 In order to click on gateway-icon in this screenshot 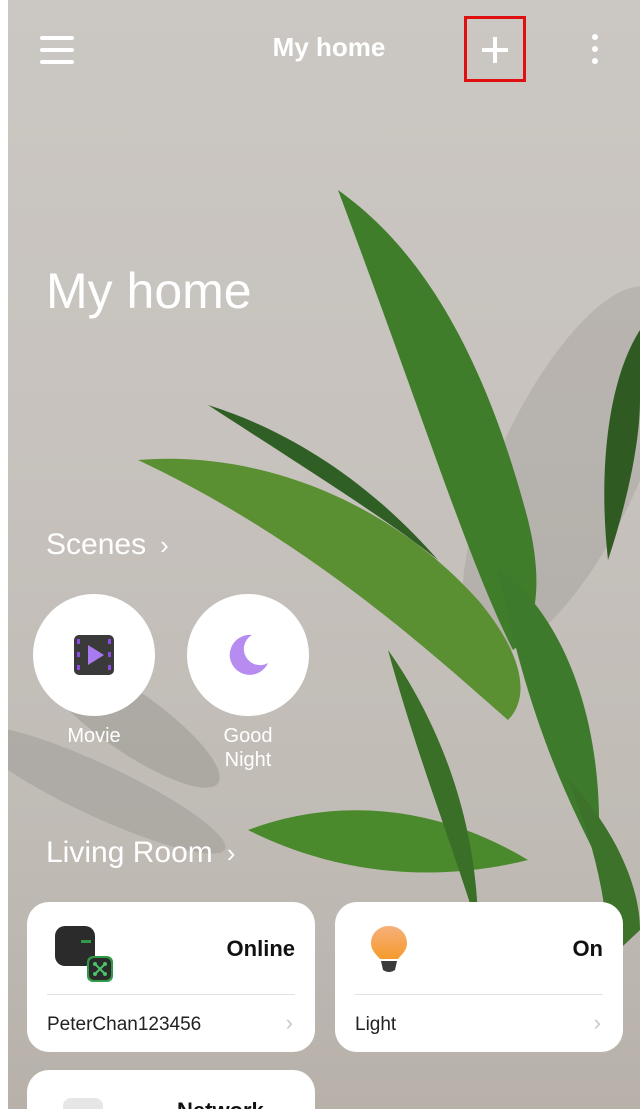, I will do `click(84, 954)`.